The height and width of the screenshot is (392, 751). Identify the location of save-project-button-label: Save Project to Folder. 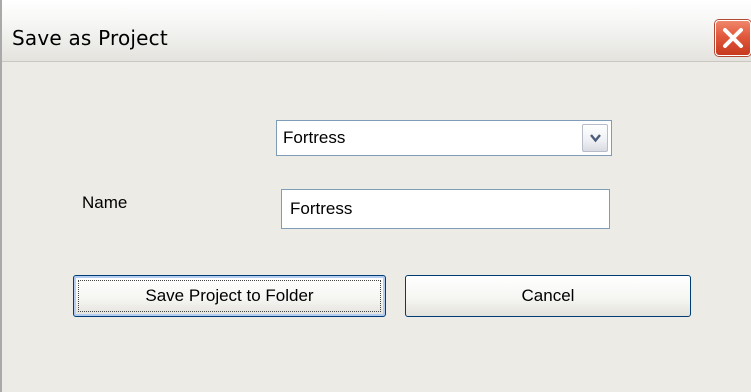
(229, 295).